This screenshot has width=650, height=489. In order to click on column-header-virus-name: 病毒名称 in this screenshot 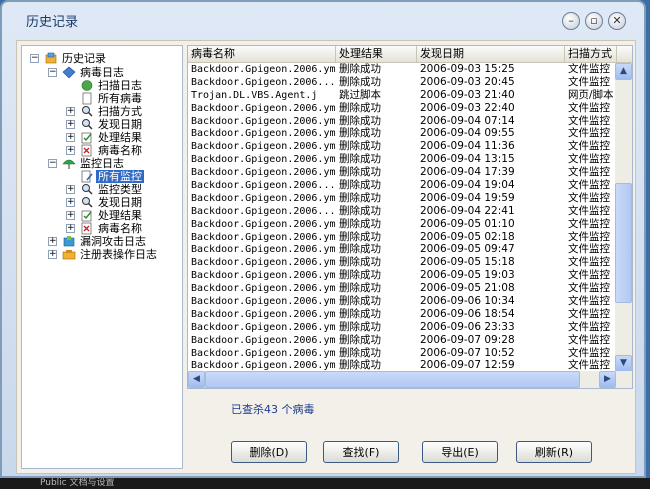, I will do `click(262, 54)`.